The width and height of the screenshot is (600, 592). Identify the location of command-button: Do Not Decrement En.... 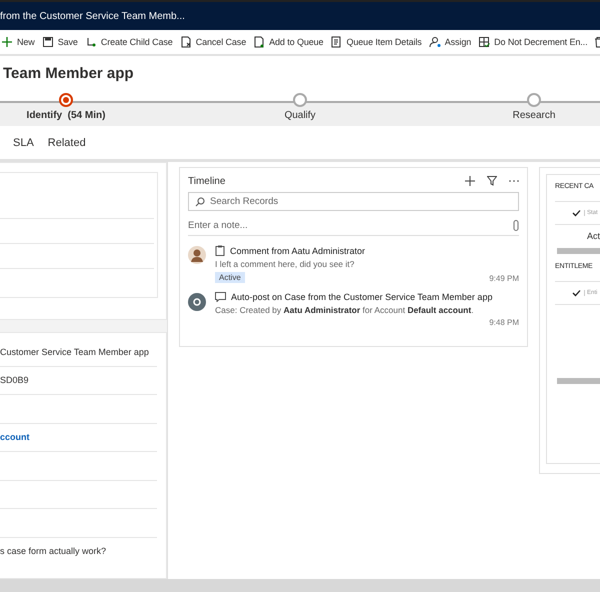
(533, 42).